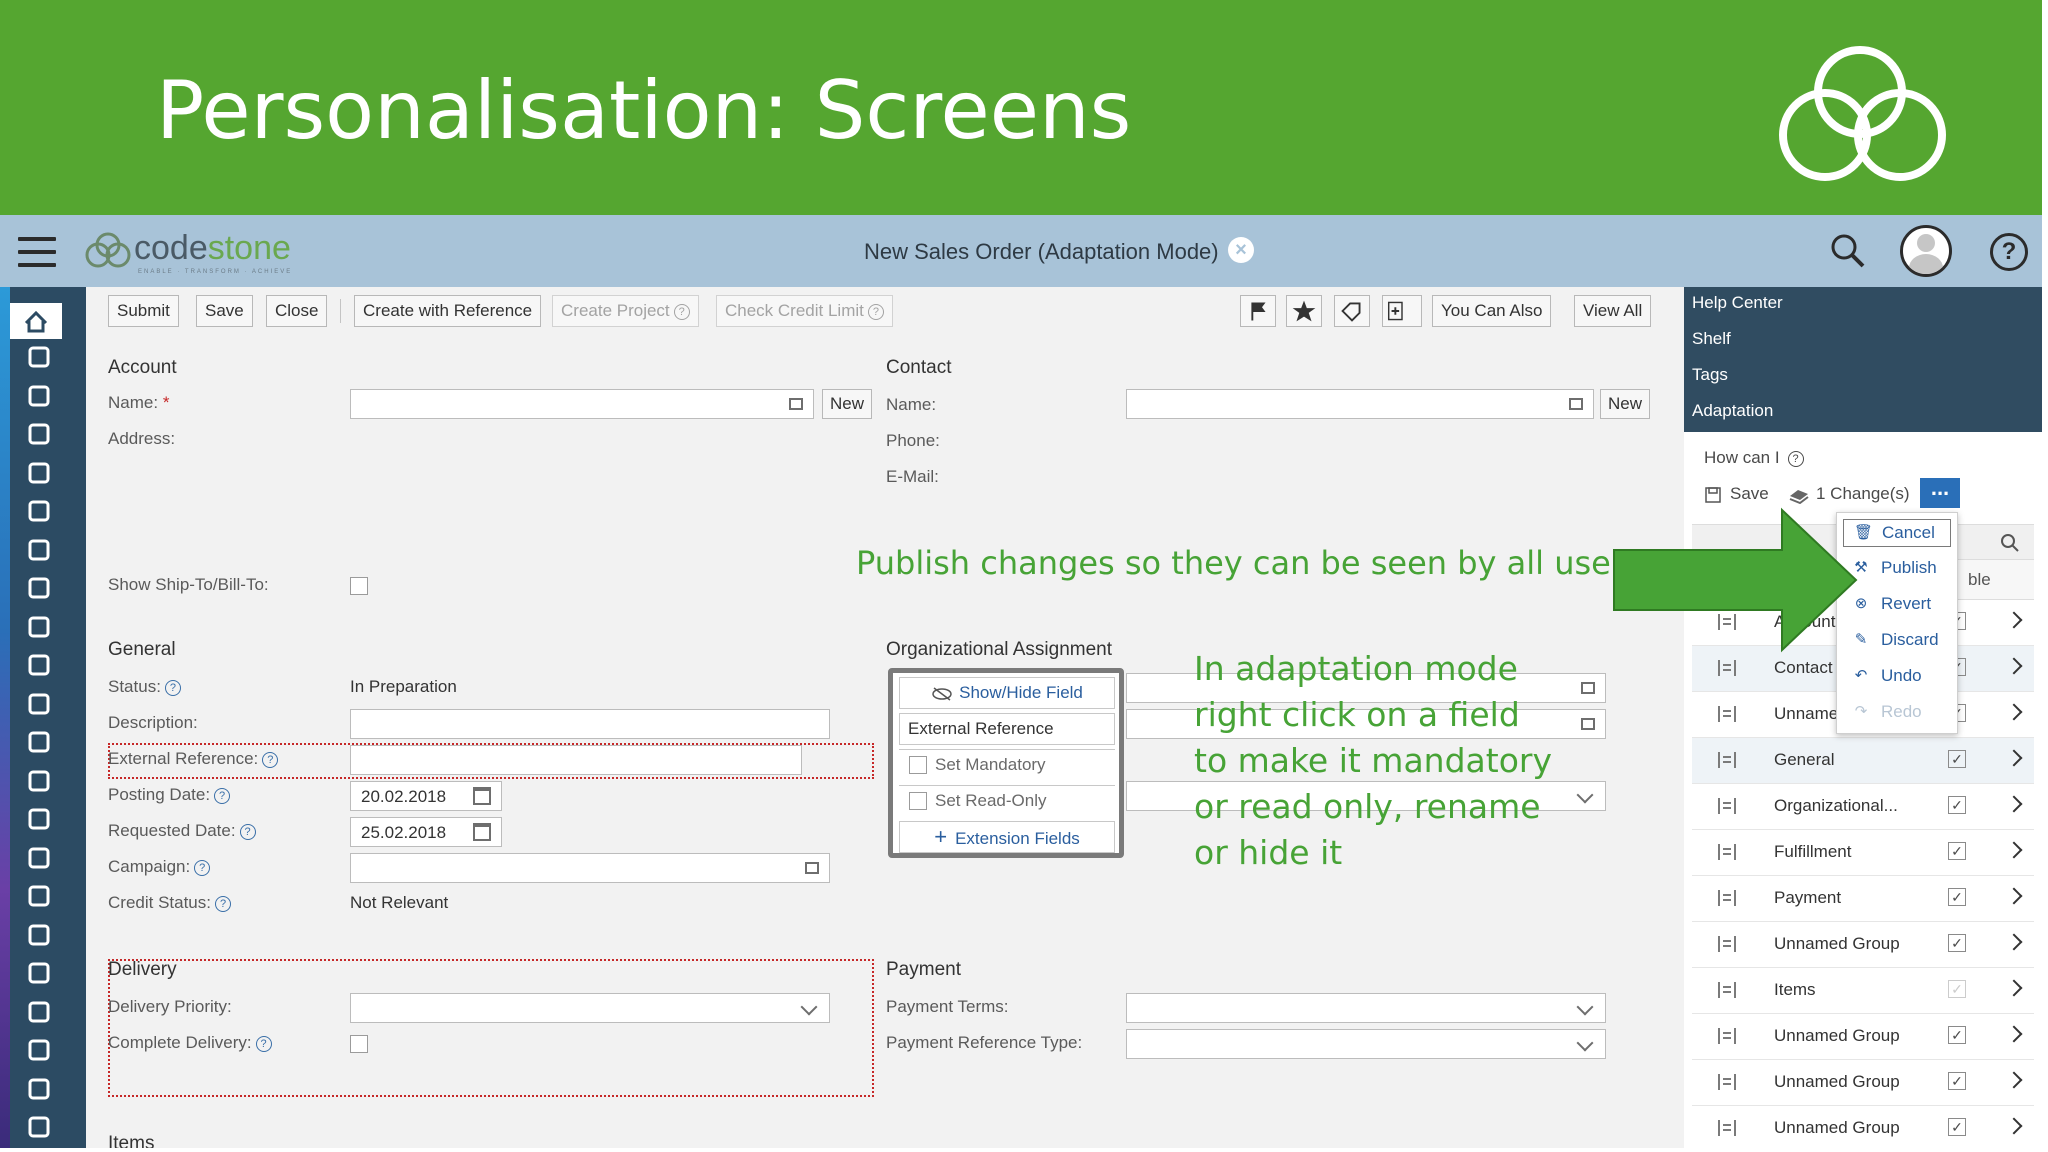  I want to click on set-mandatory-option: Set Mandatory, so click(1007, 765).